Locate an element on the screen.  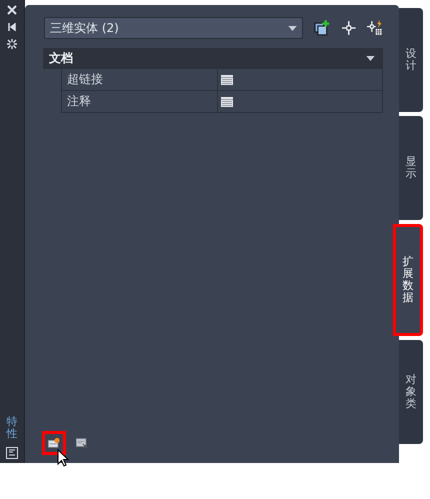
side-tab: 扩展数据 is located at coordinates (408, 280).